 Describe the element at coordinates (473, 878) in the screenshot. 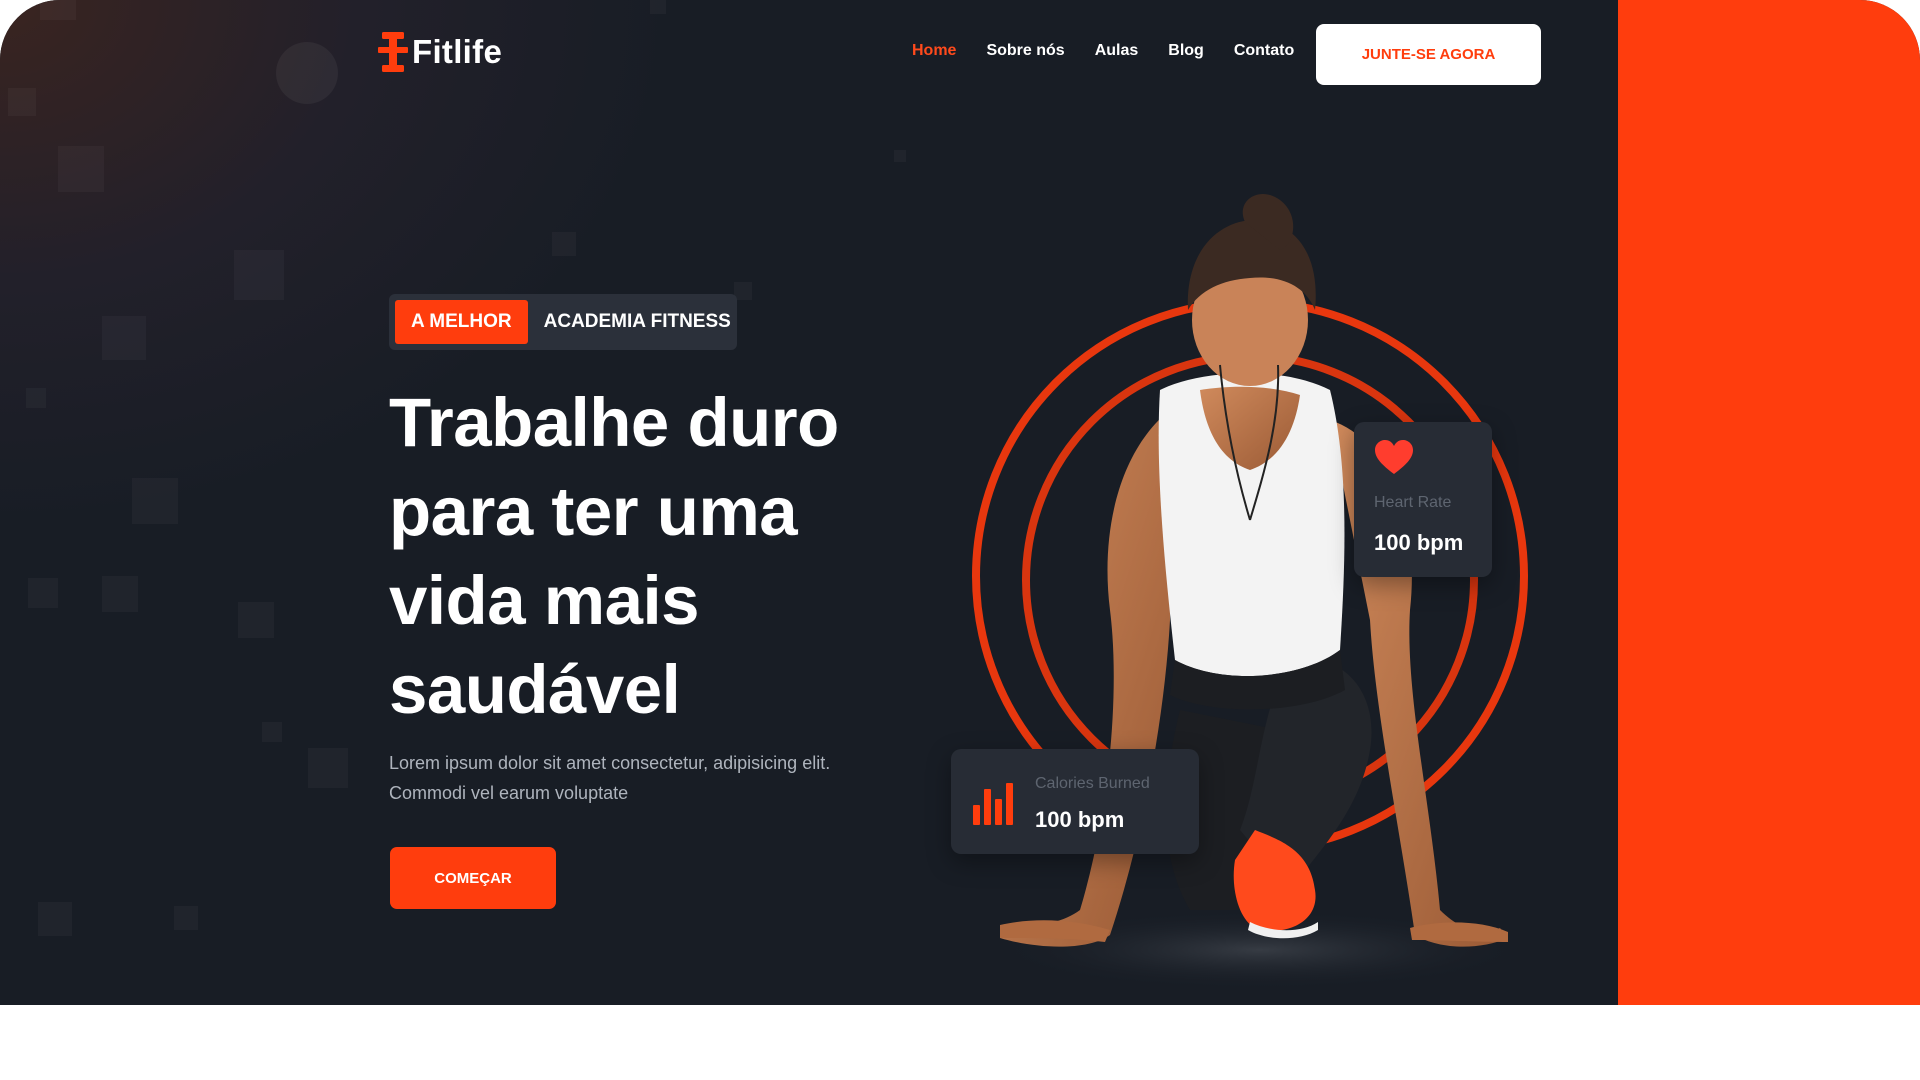

I see `get-started-button: COMEÇAR` at that location.